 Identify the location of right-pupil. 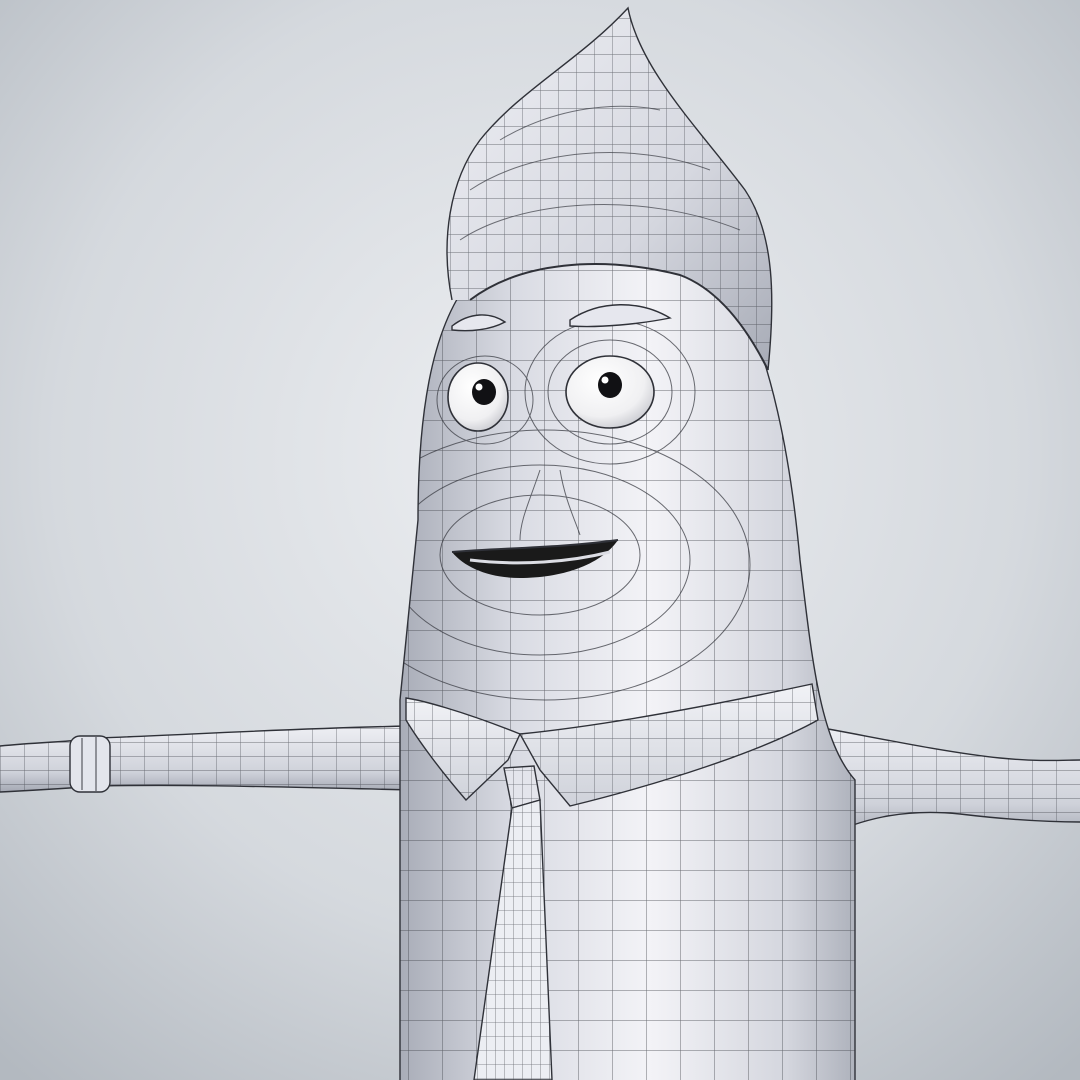
(610, 385).